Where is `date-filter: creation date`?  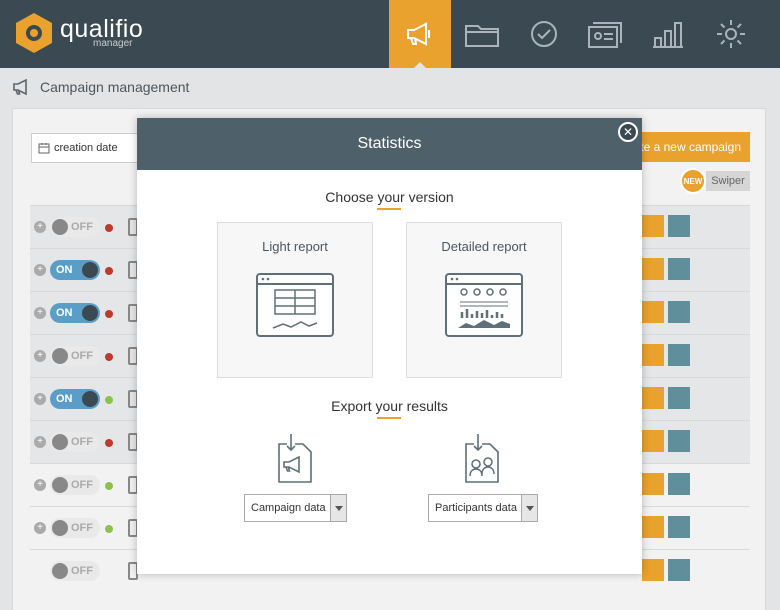 date-filter: creation date is located at coordinates (86, 148).